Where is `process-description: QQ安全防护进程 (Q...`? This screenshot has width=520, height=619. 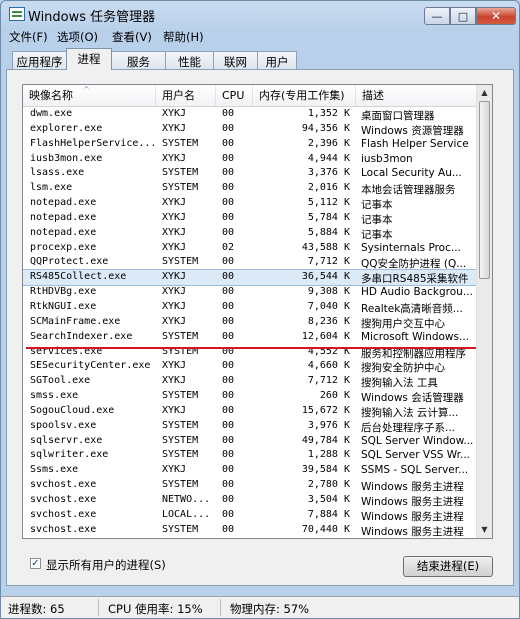
process-description: QQ安全防护进程 (Q... is located at coordinates (414, 264).